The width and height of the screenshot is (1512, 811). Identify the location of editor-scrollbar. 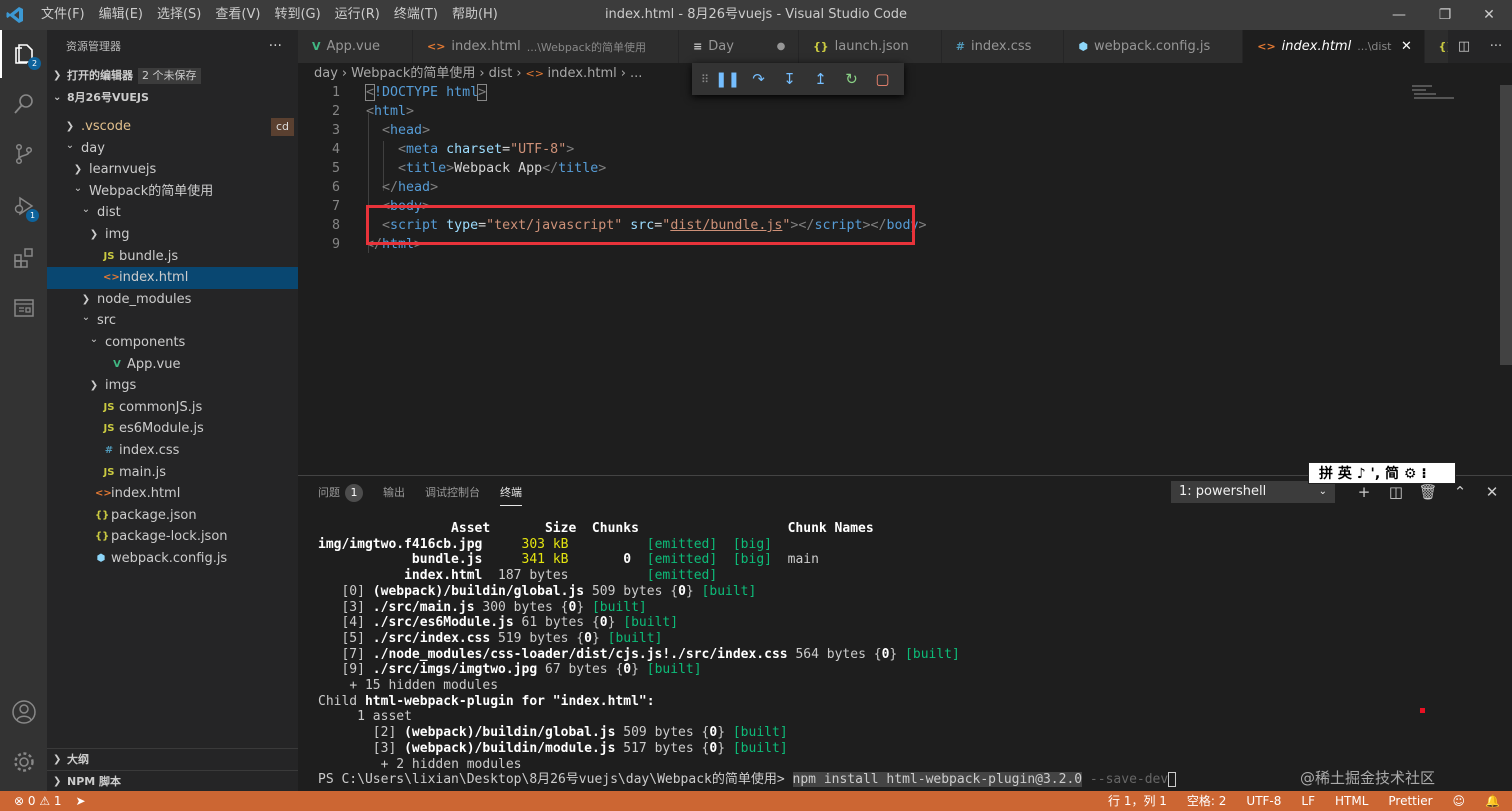
(1506, 225).